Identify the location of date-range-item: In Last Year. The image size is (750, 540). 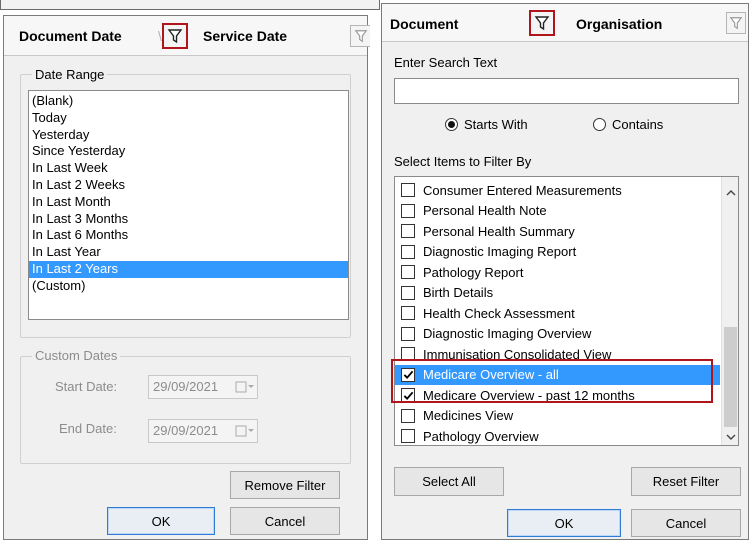
(188, 252).